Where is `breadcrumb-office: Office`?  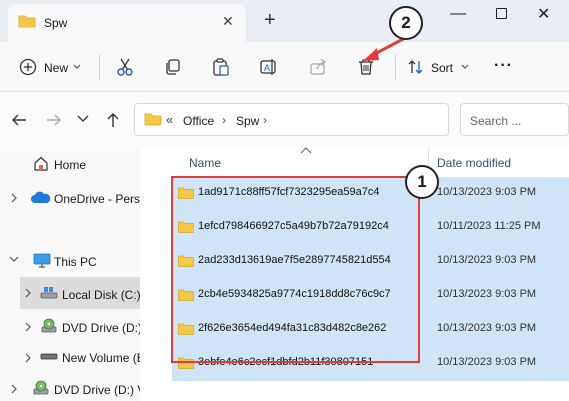 breadcrumb-office: Office is located at coordinates (198, 121).